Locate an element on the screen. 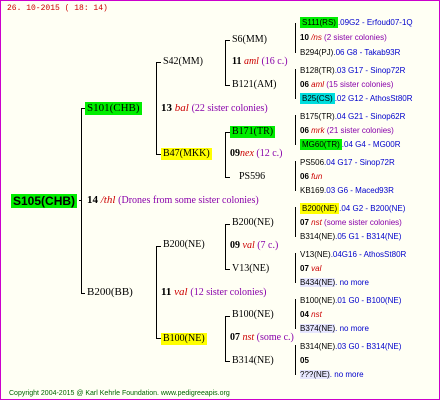  gen5-entry: V13(NE).04G16 - AthosSt80R is located at coordinates (353, 255).